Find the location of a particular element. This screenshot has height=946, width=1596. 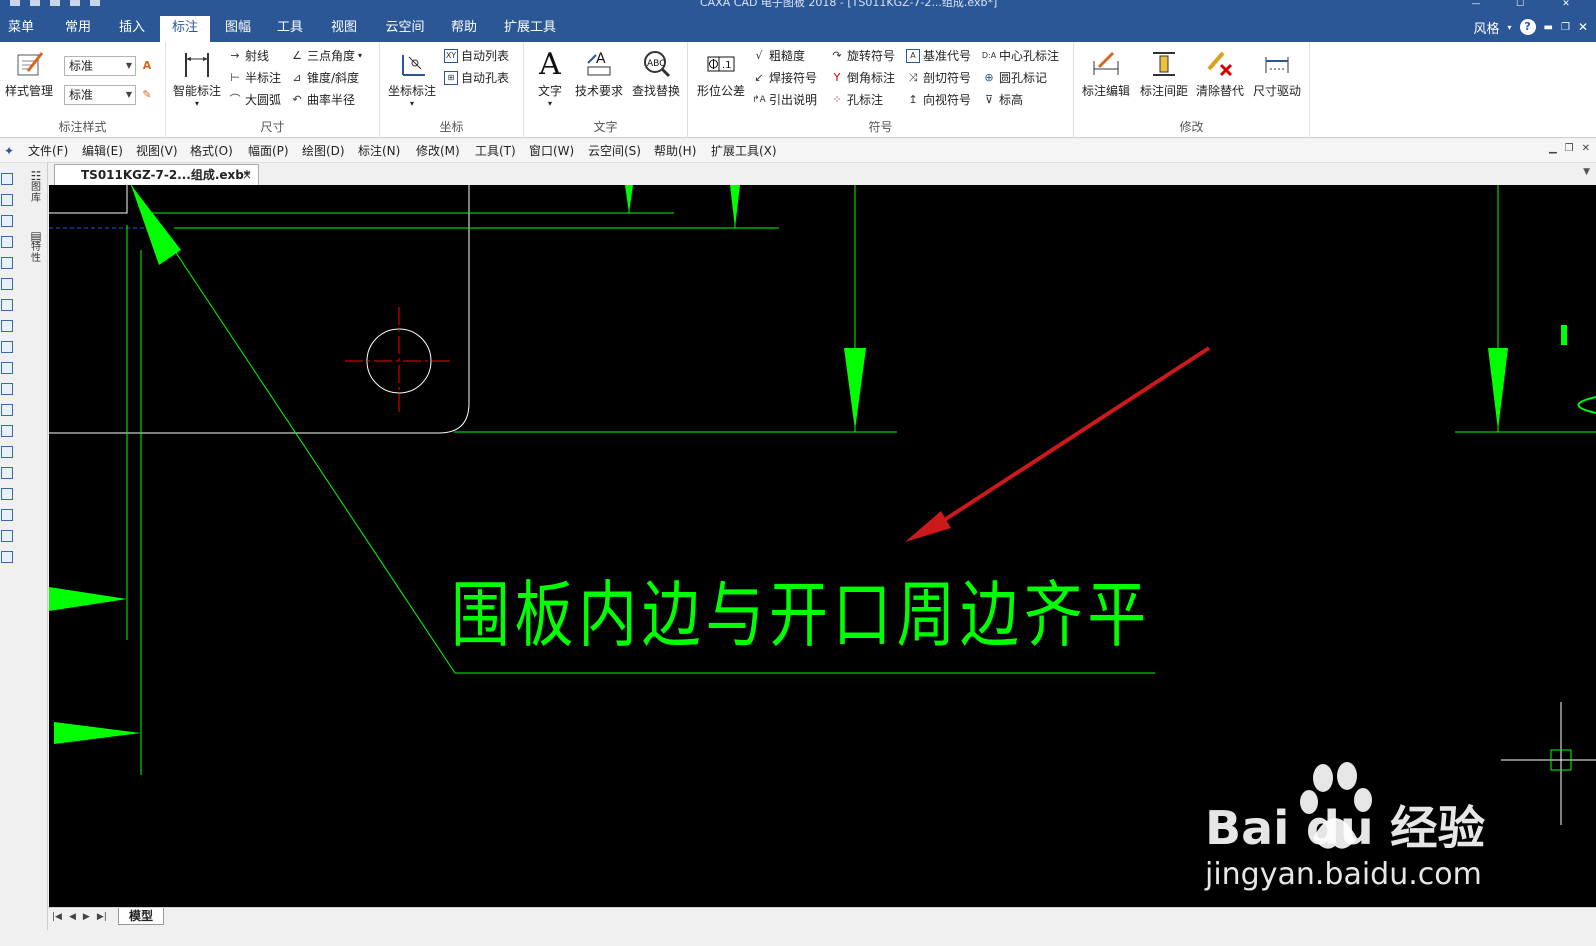

help-icon: ? is located at coordinates (1527, 27).